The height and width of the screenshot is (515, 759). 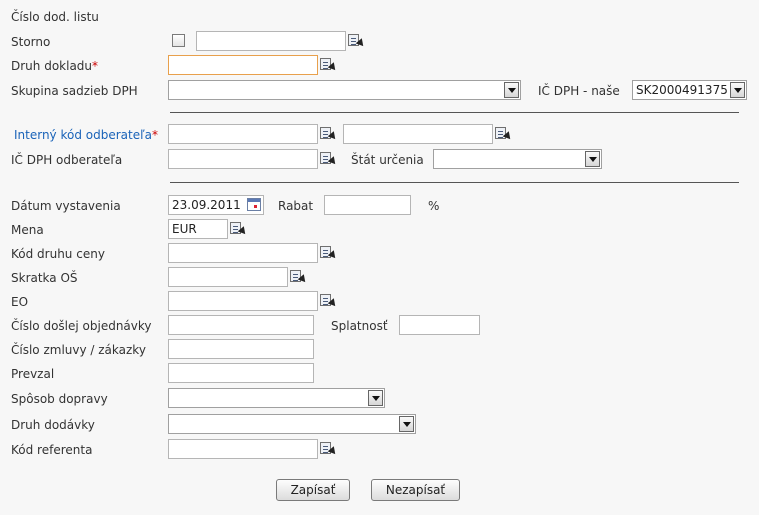 What do you see at coordinates (86, 135) in the screenshot?
I see `label-interny-kod: Interný kód odberateľa*` at bounding box center [86, 135].